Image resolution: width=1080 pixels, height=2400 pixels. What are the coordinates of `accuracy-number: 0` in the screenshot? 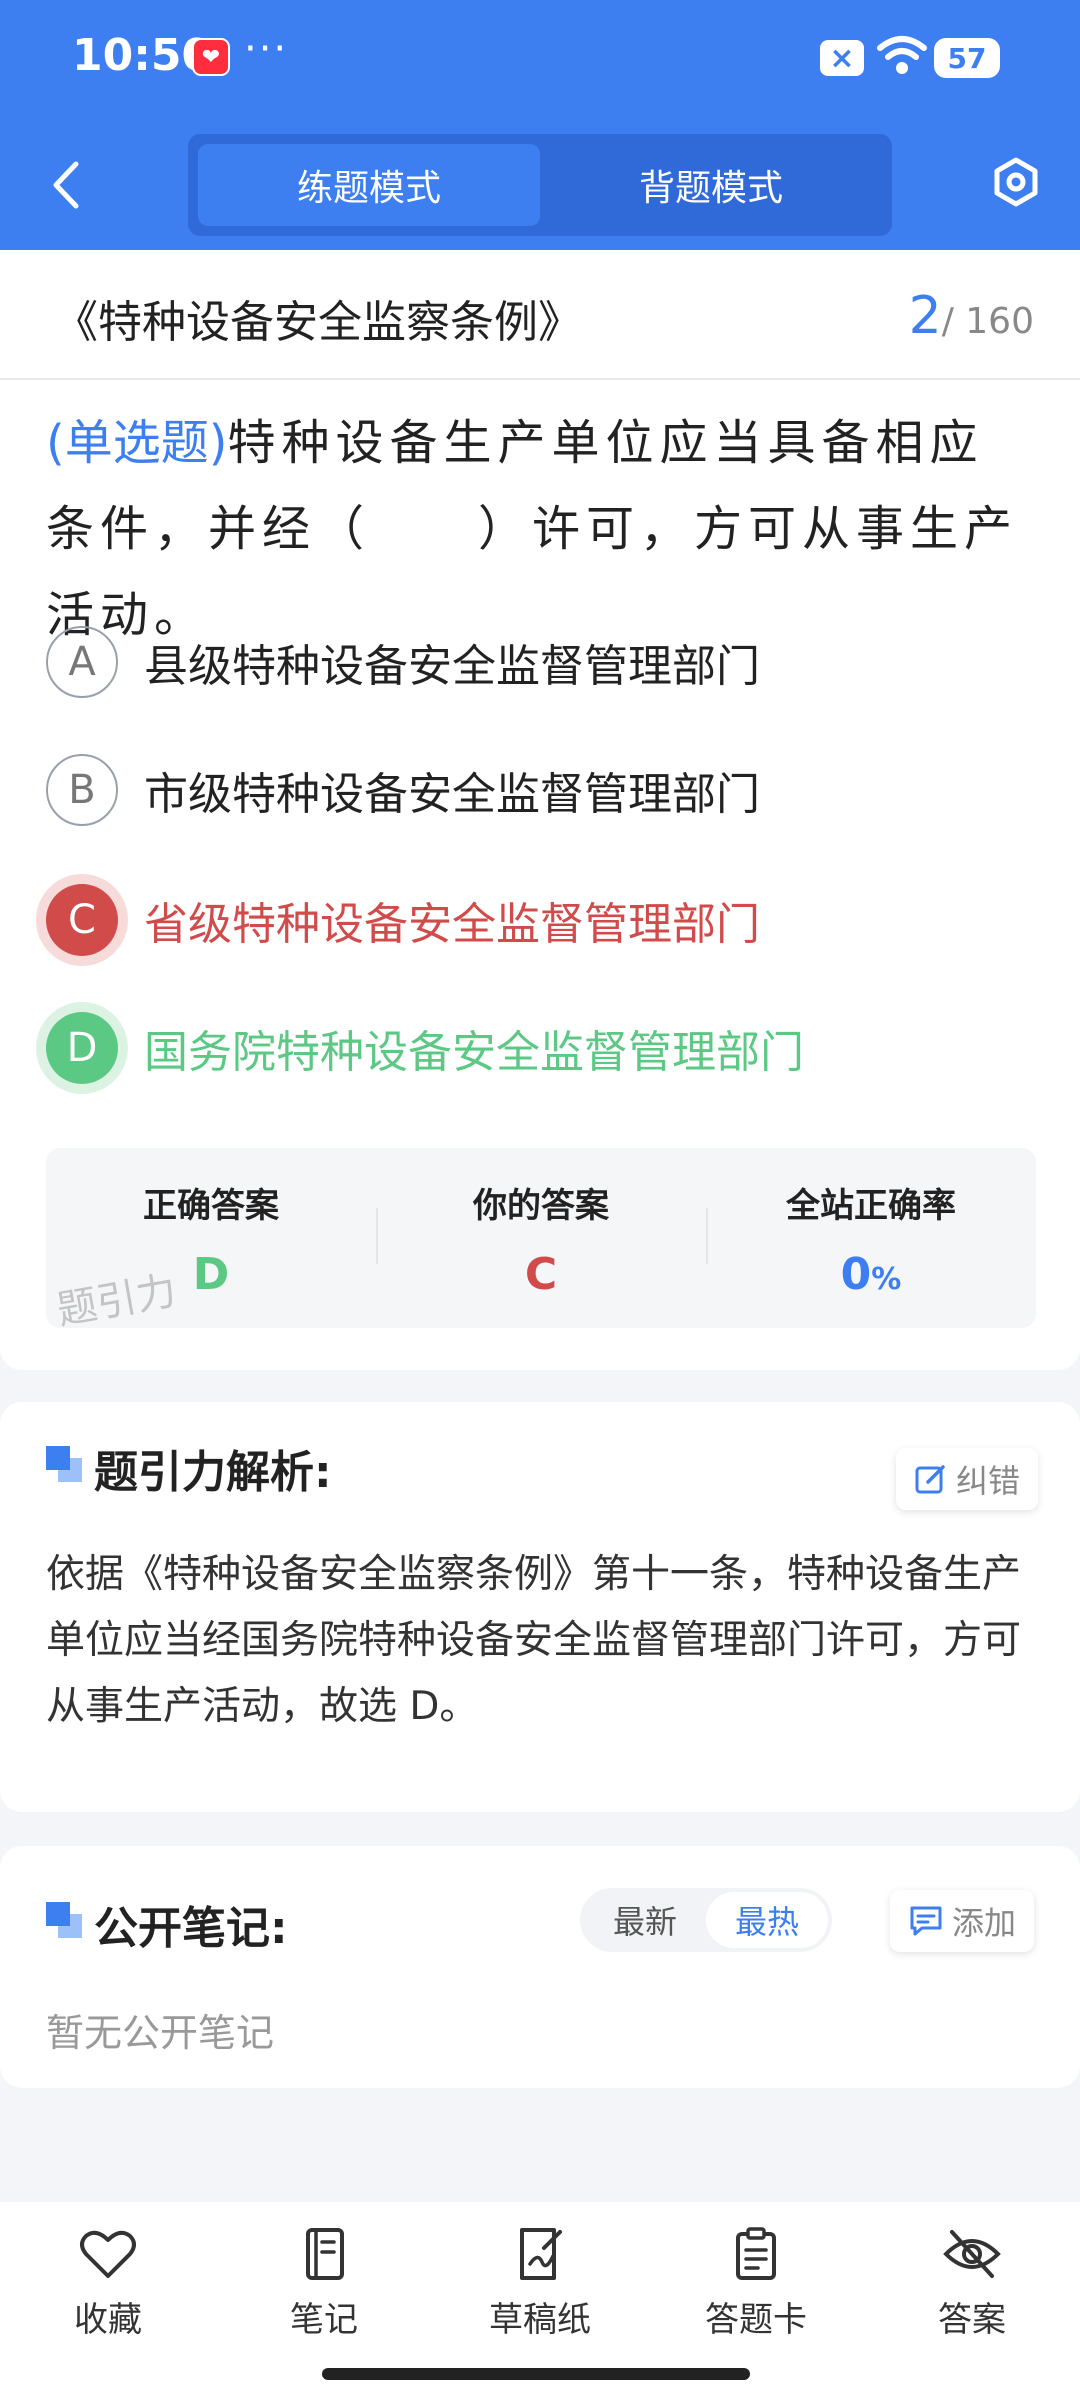 It's located at (856, 1274).